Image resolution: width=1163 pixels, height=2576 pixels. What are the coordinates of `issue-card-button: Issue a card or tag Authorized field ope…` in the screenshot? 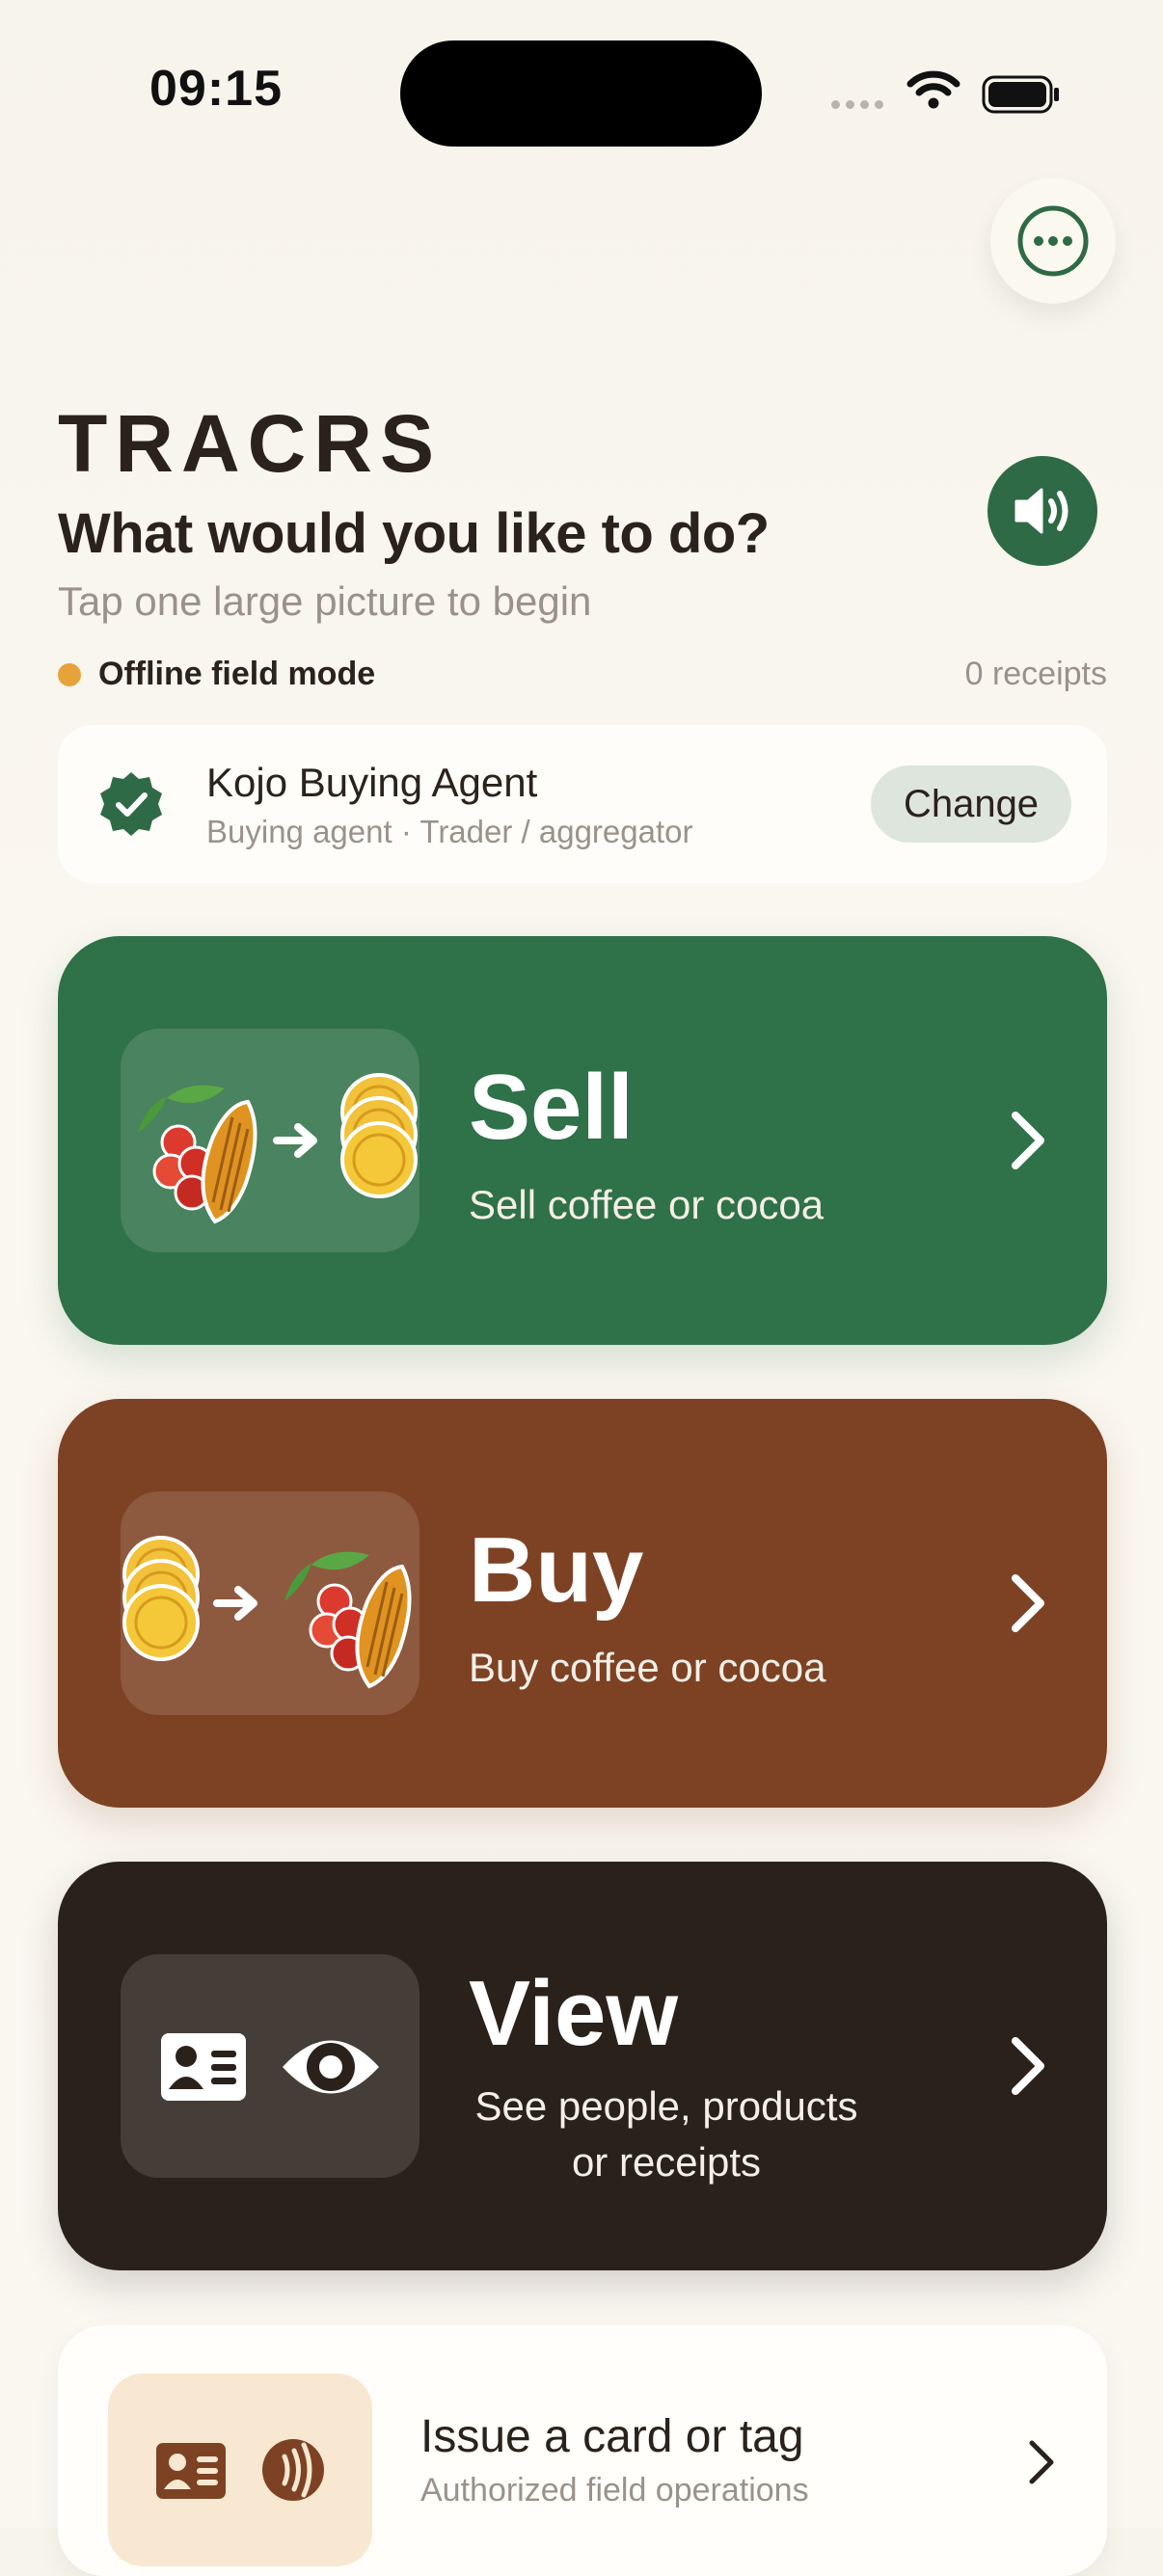 It's located at (582, 2451).